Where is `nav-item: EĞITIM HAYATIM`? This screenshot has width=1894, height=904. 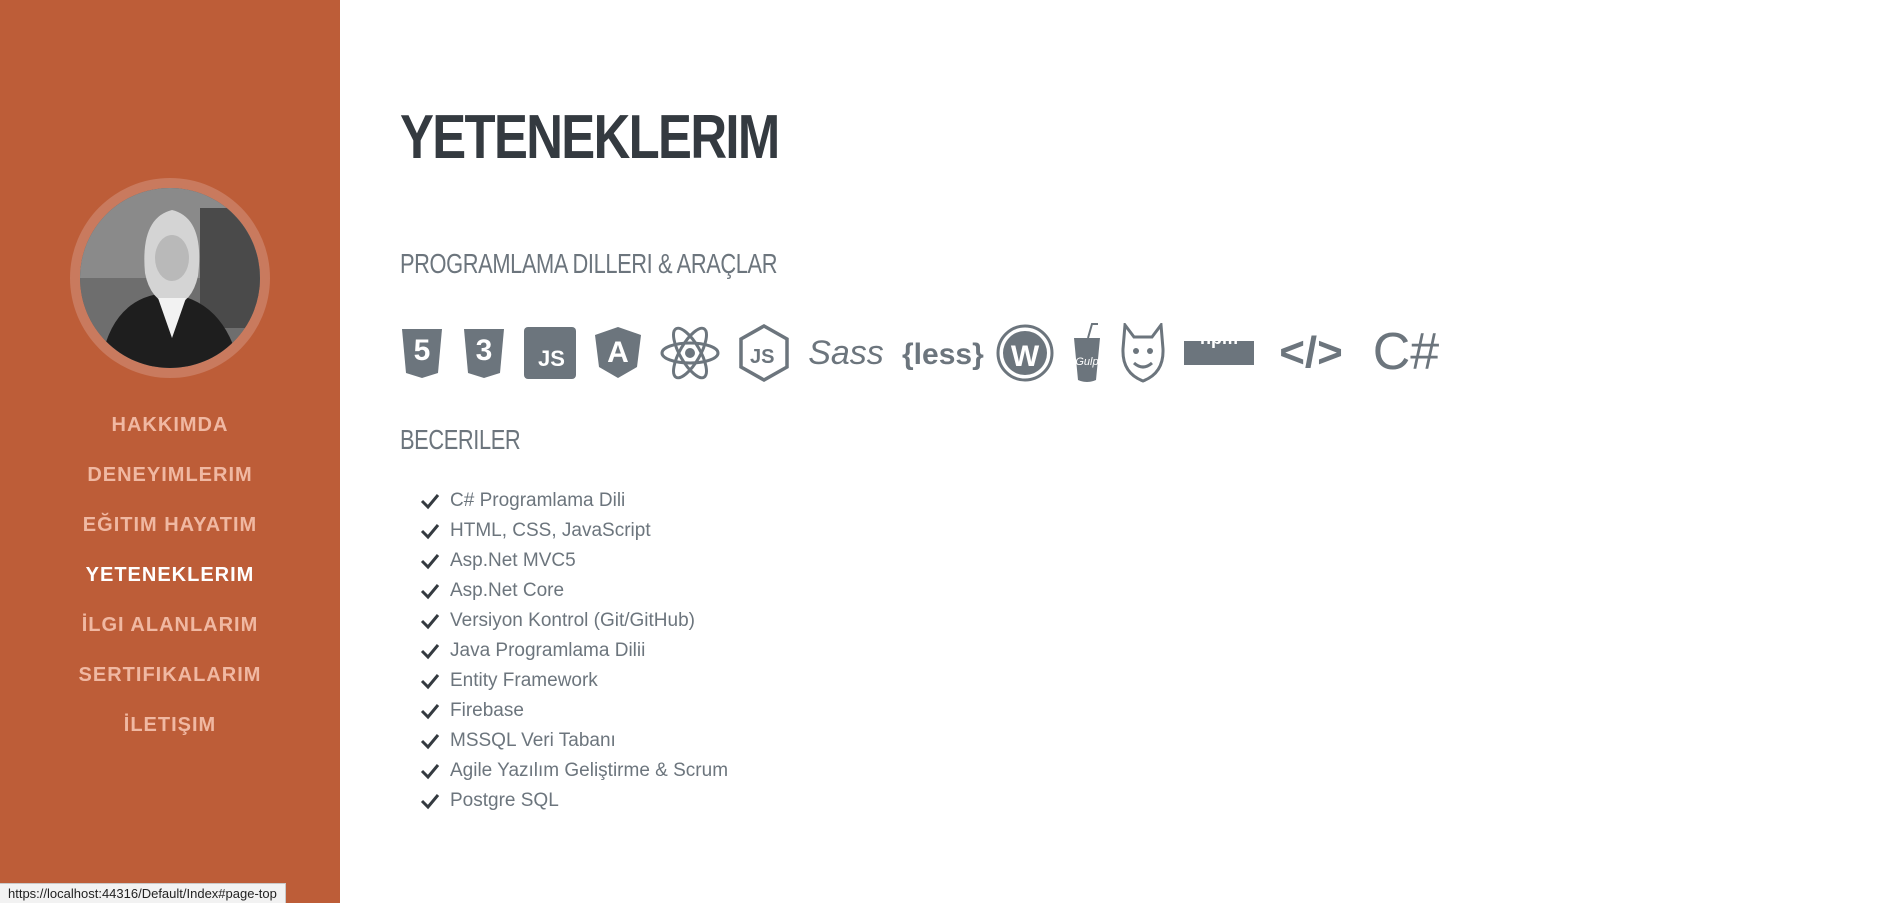 nav-item: EĞITIM HAYATIM is located at coordinates (170, 525).